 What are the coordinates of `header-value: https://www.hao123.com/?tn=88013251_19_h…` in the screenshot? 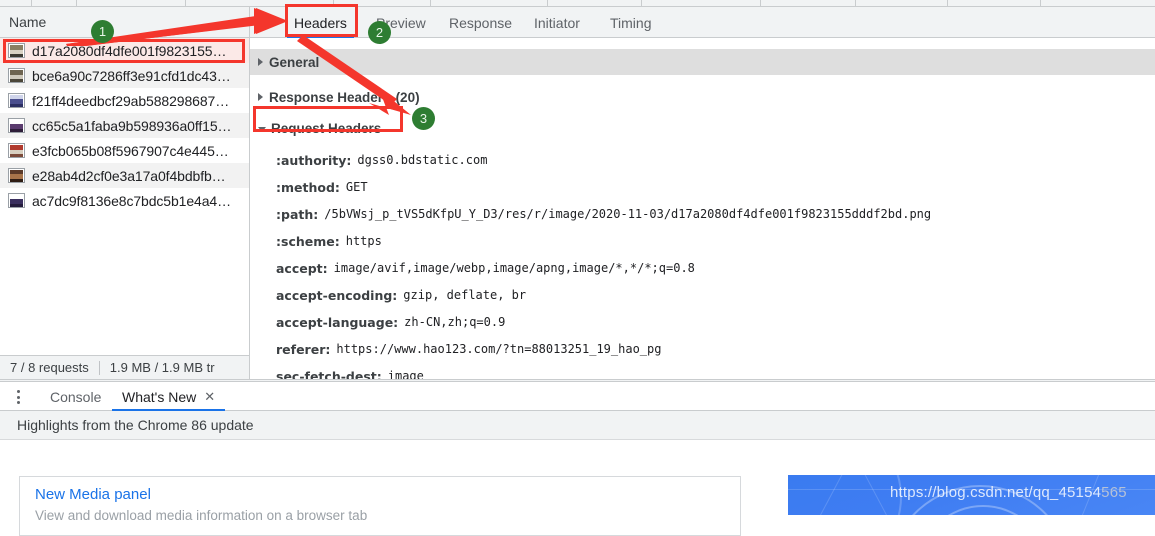 It's located at (499, 349).